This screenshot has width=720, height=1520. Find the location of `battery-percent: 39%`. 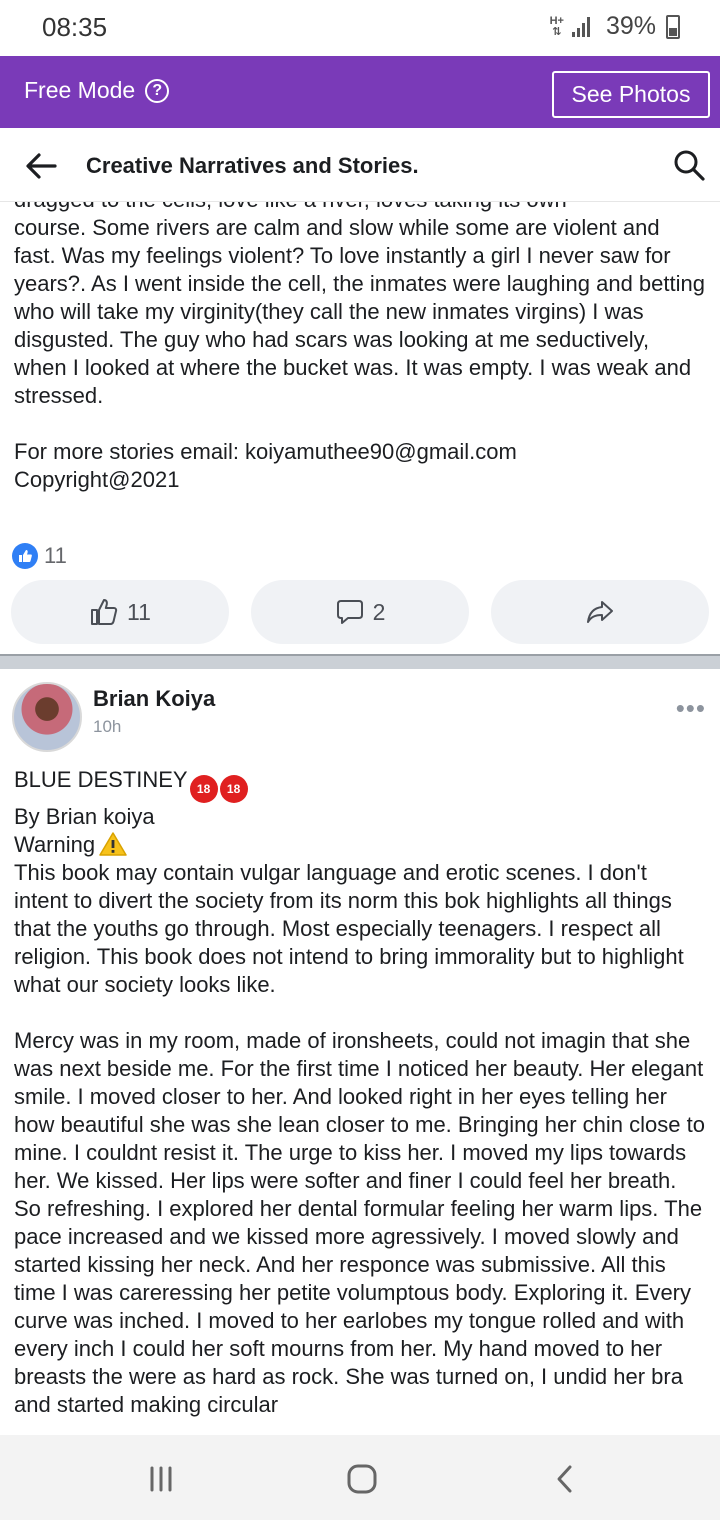

battery-percent: 39% is located at coordinates (630, 26).